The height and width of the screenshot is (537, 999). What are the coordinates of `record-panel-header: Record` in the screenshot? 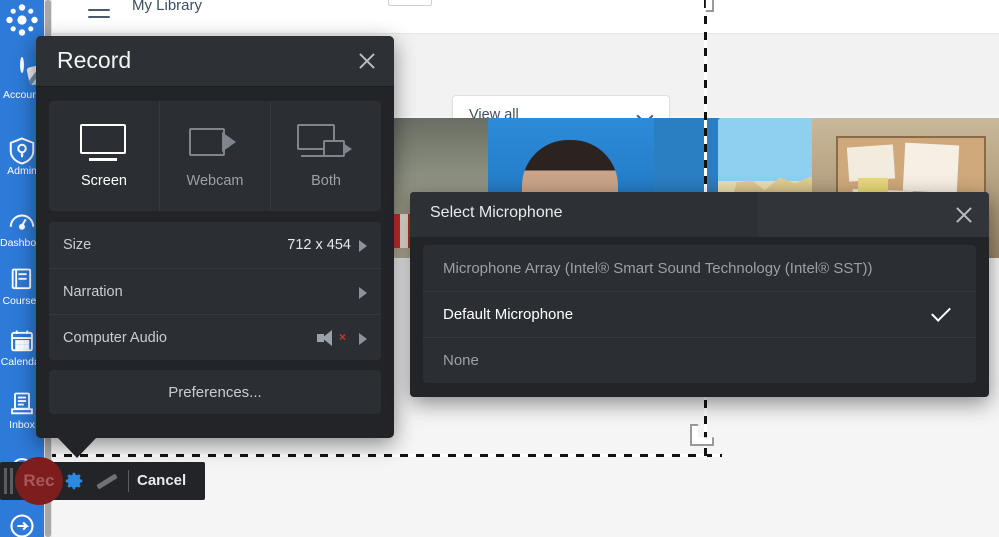 It's located at (215, 61).